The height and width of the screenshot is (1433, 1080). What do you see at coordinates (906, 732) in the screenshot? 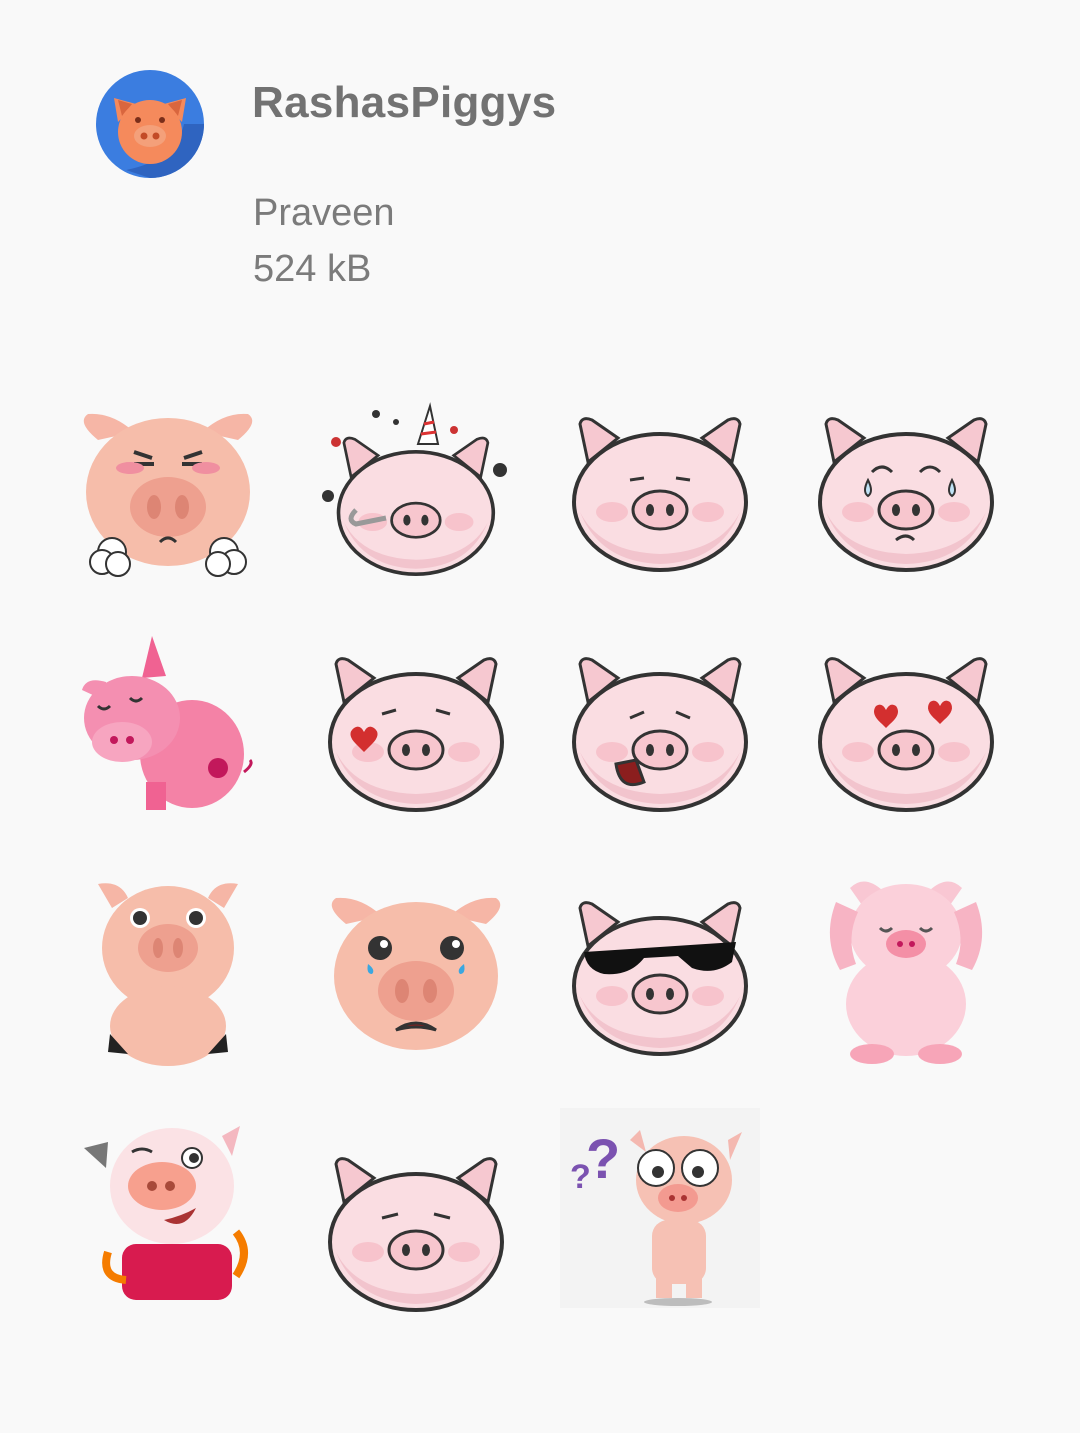
I see `heart-eyes-pig-sticker` at bounding box center [906, 732].